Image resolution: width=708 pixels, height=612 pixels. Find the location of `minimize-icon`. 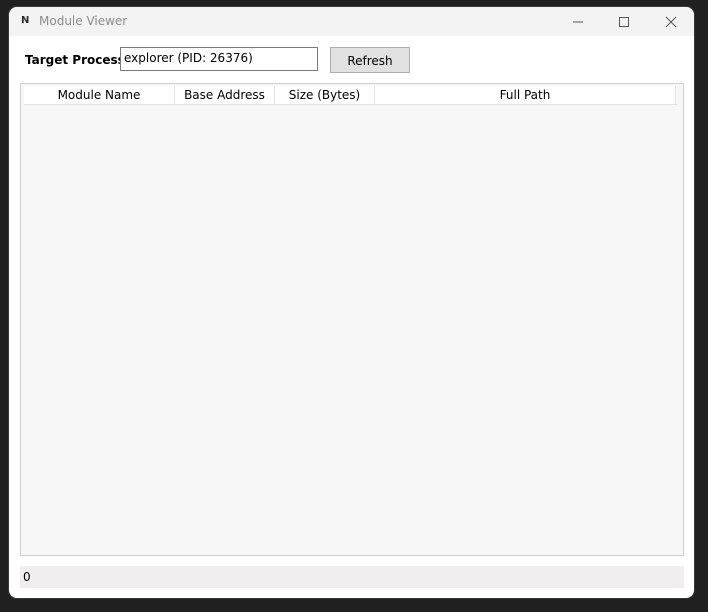

minimize-icon is located at coordinates (578, 21).